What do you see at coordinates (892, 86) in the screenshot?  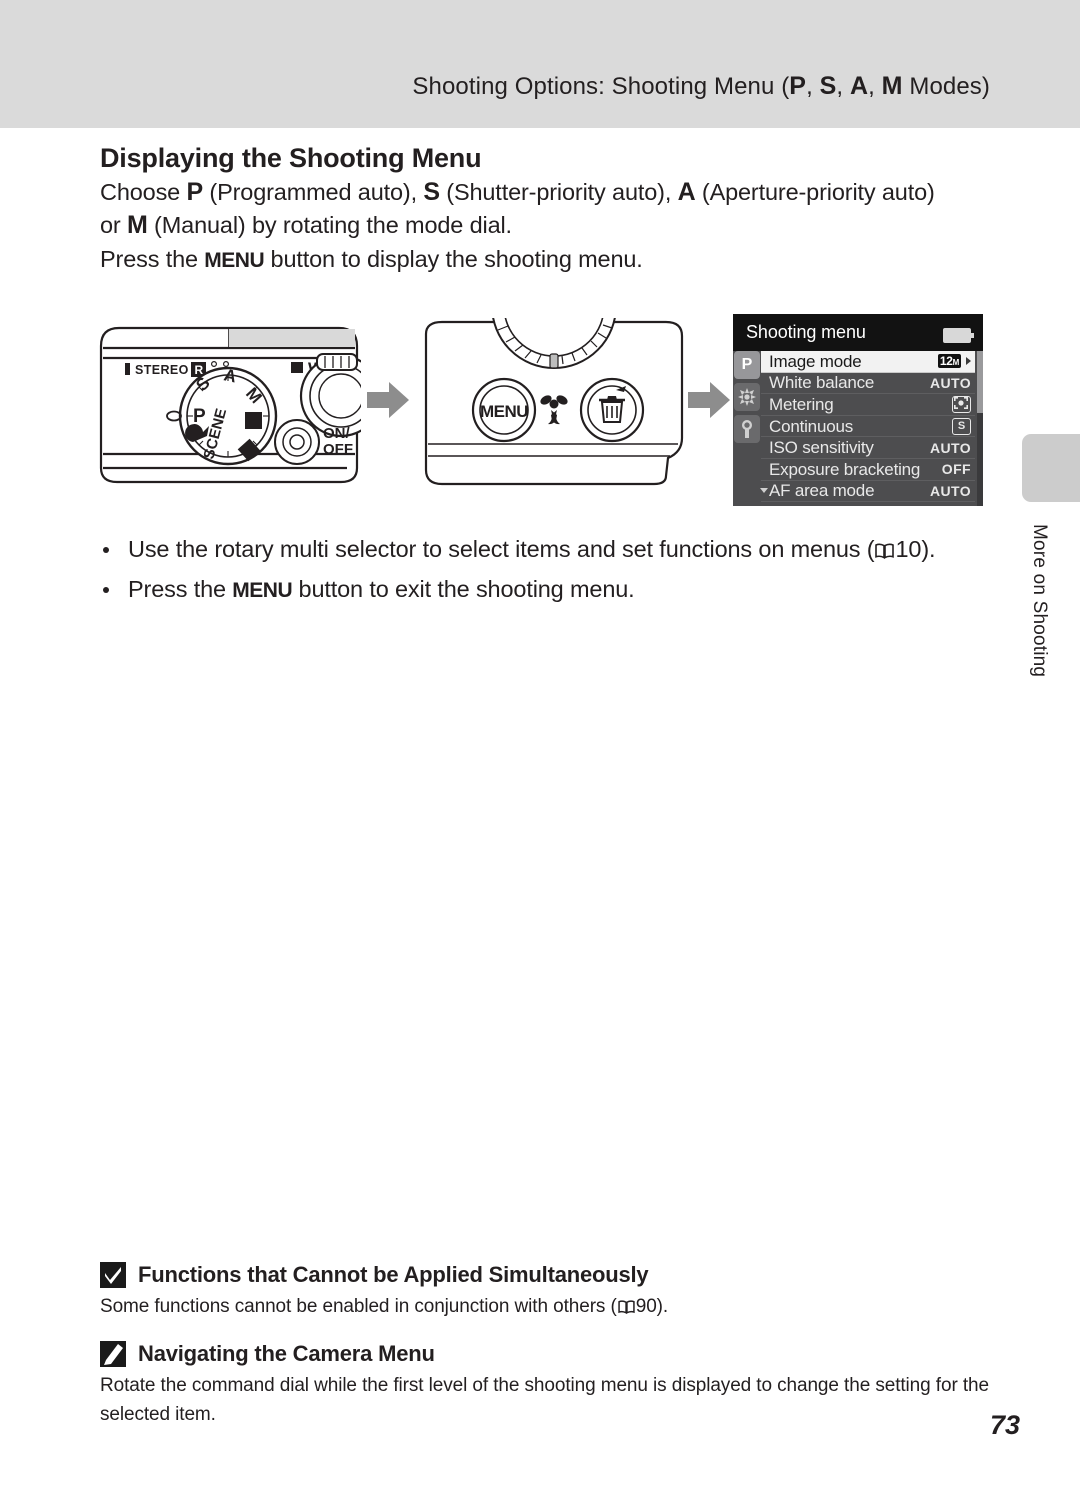 I see `header-mode-m: M` at bounding box center [892, 86].